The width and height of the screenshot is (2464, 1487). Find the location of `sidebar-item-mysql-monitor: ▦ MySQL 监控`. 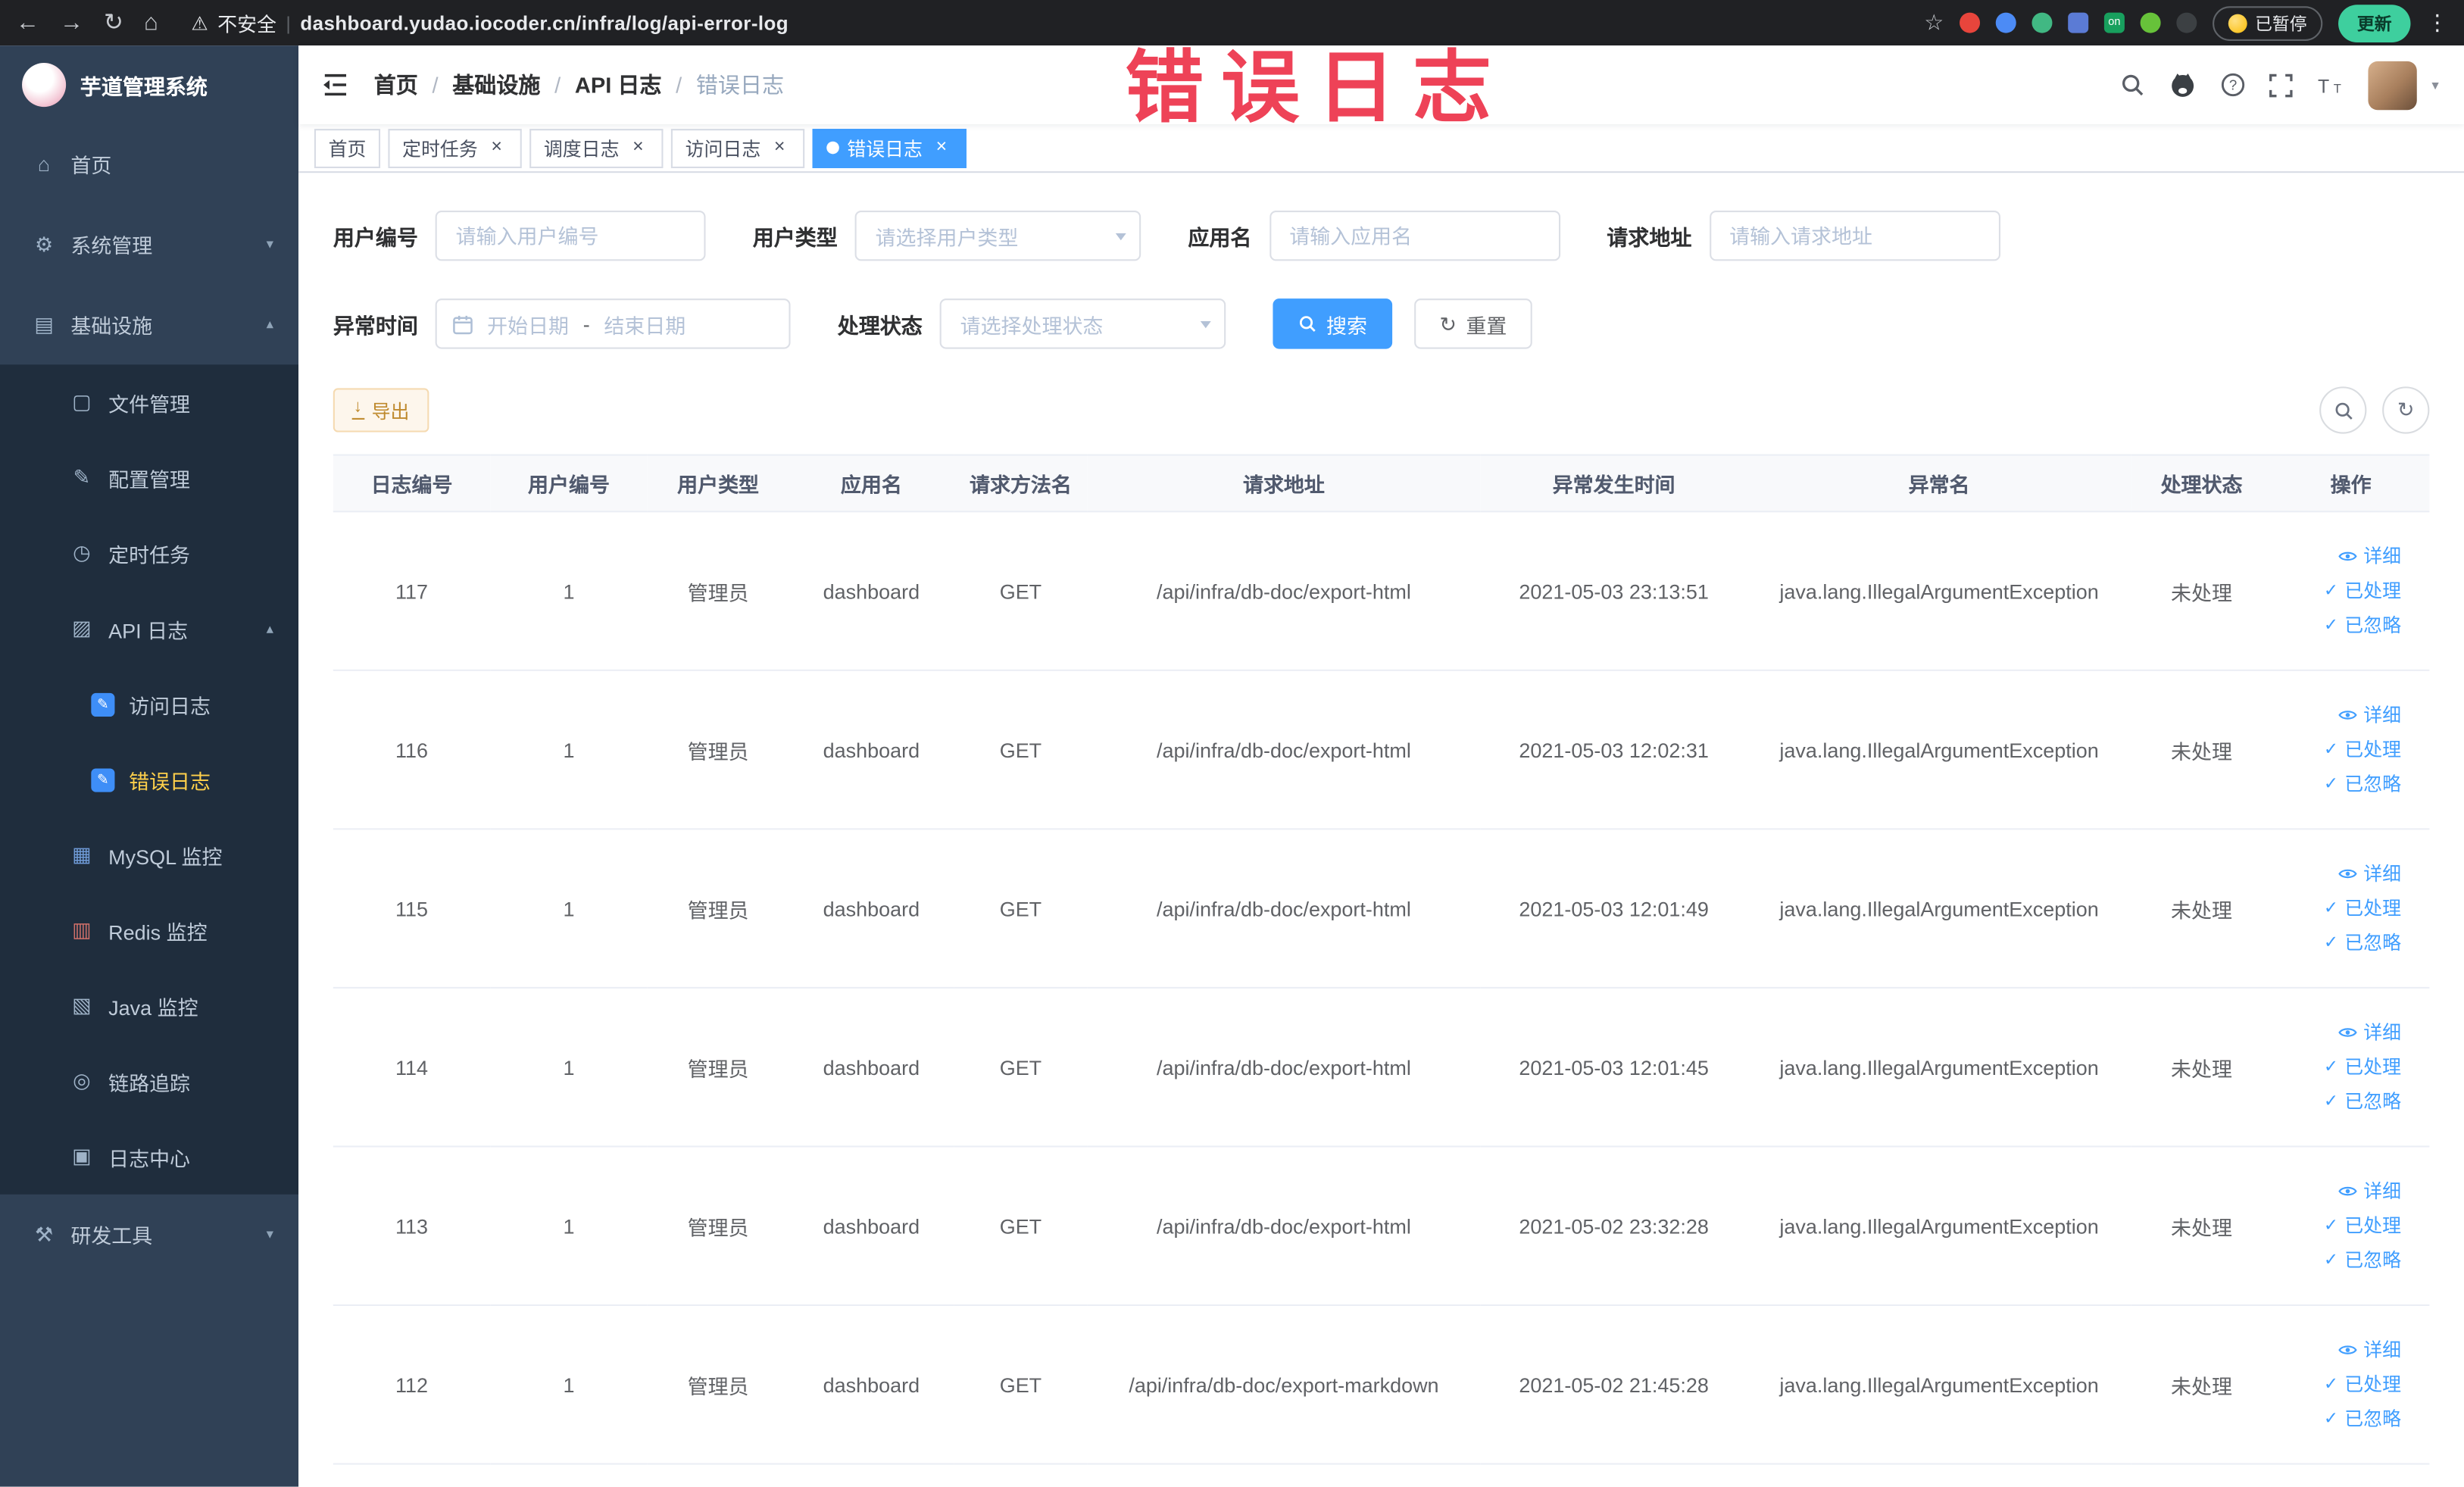

sidebar-item-mysql-monitor: ▦ MySQL 监控 is located at coordinates (149, 855).